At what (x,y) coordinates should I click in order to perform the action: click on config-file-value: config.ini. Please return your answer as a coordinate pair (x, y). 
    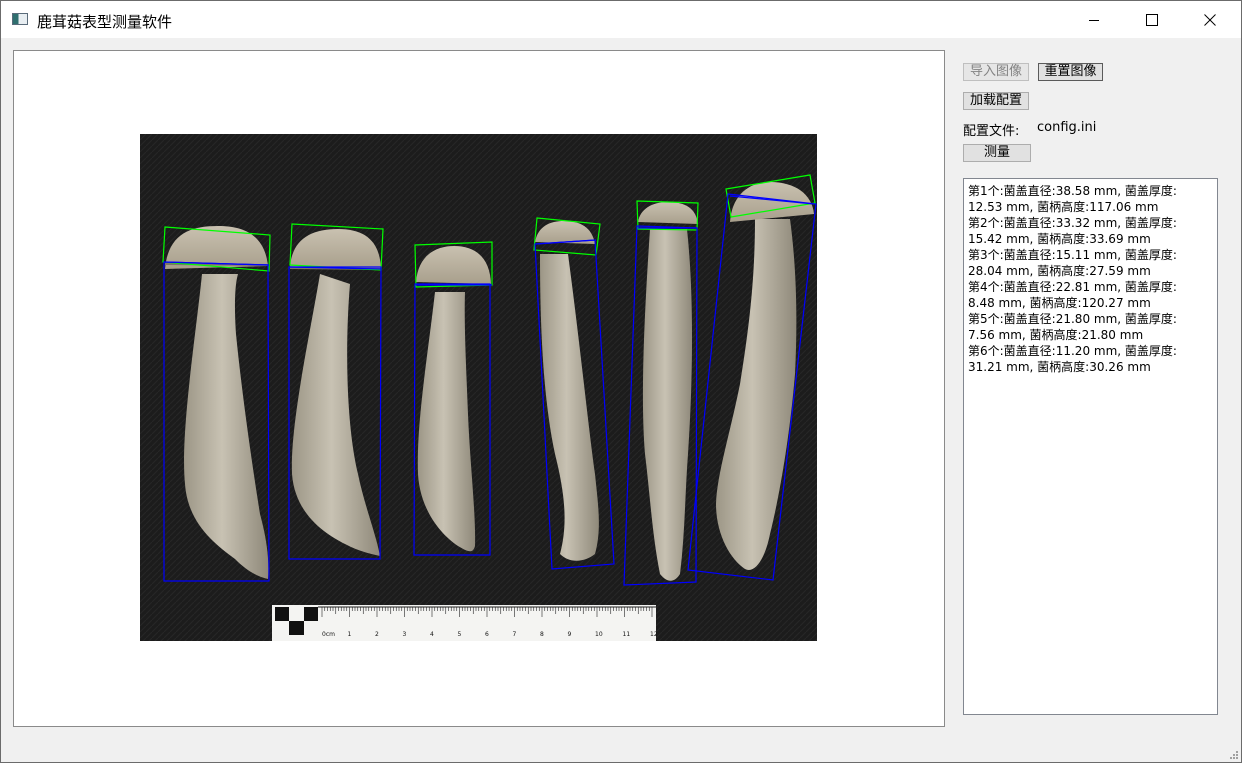
    Looking at the image, I should click on (1067, 127).